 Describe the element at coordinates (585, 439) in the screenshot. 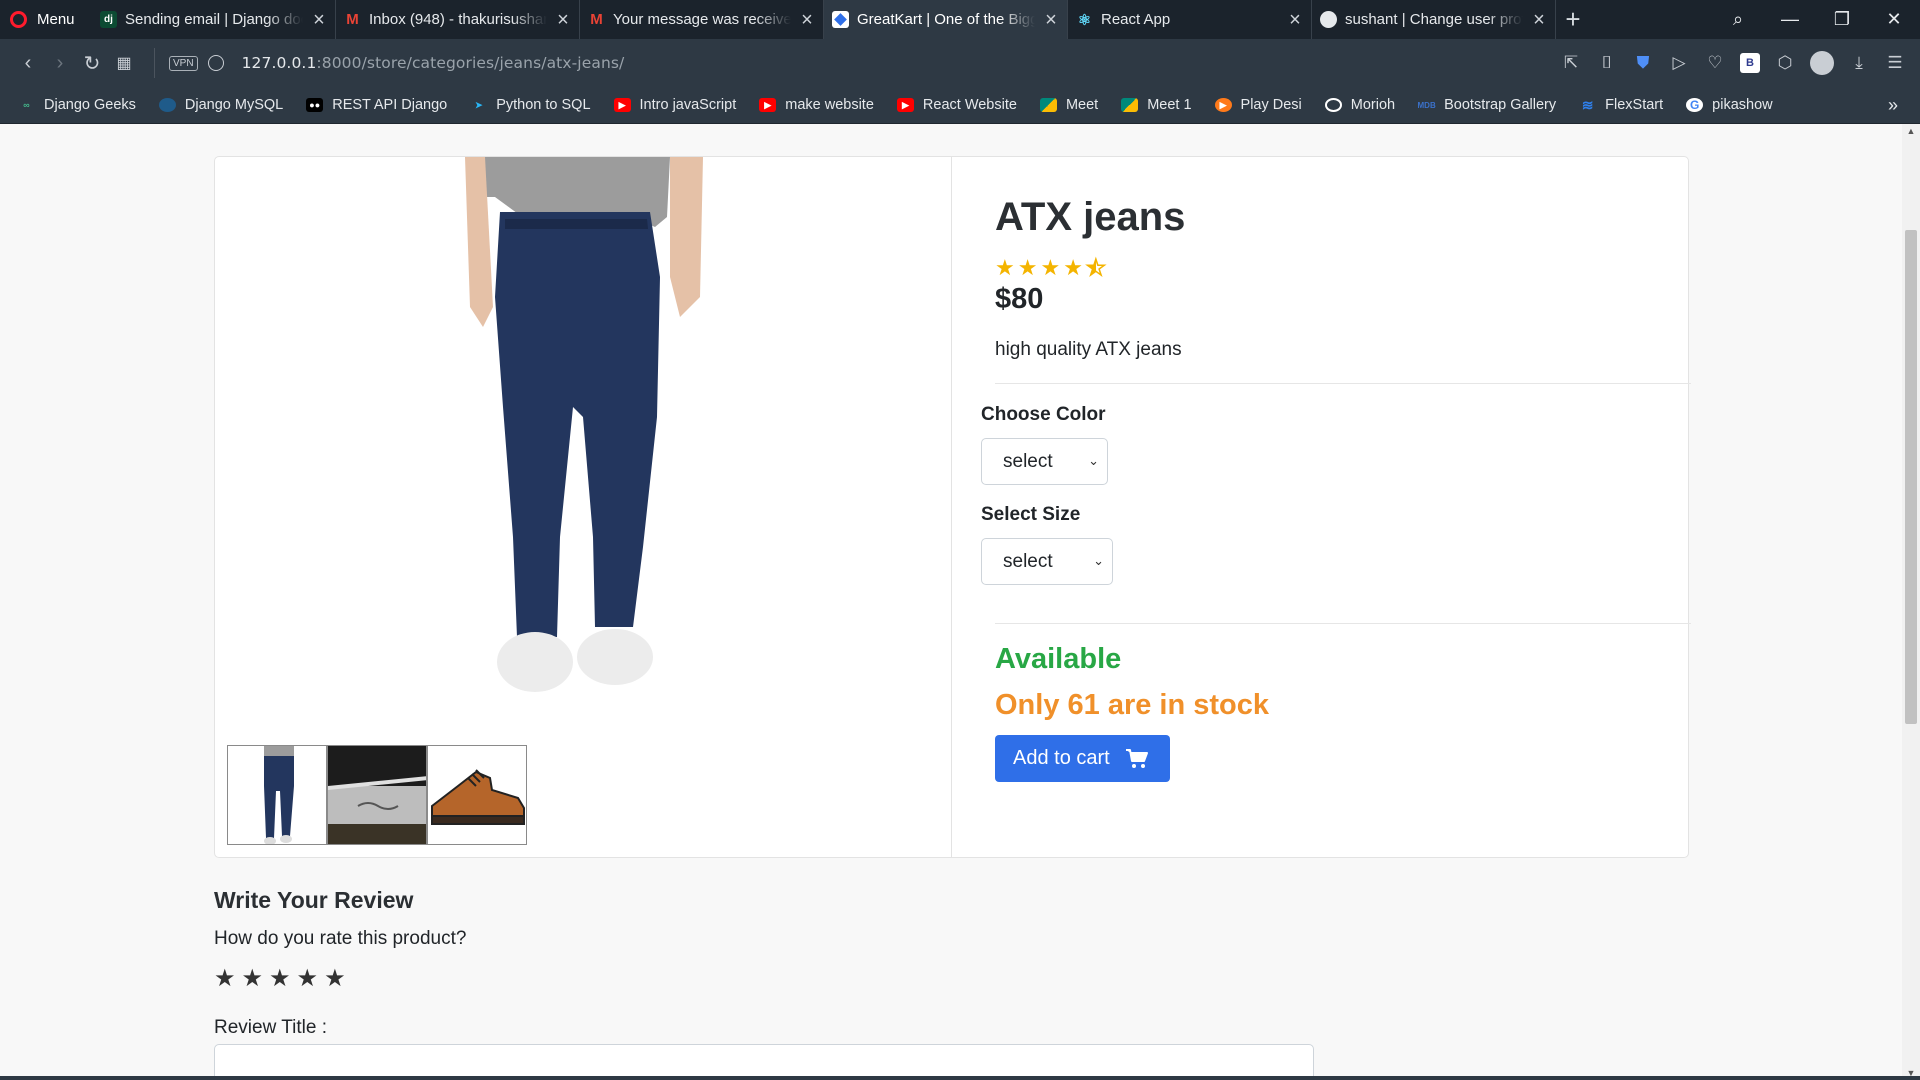

I see `product-main-image` at that location.